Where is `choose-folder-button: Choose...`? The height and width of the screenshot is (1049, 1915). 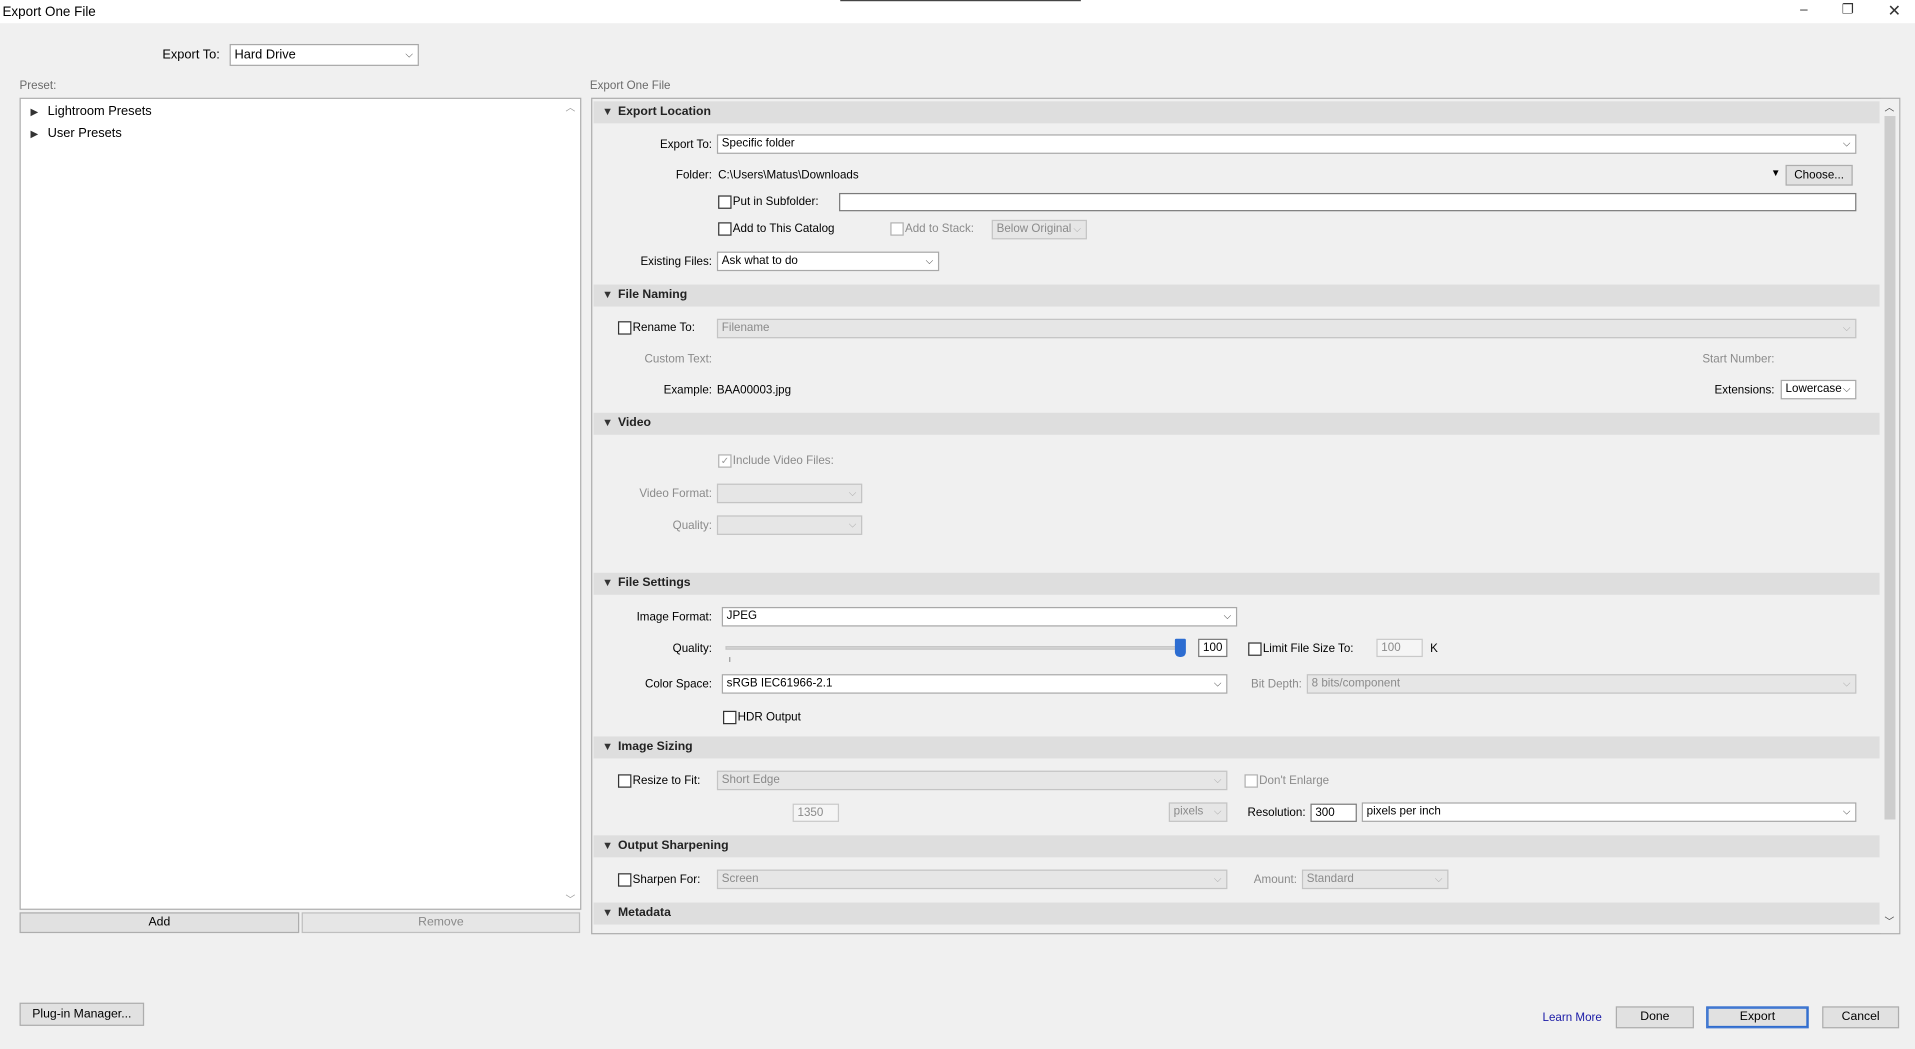
choose-folder-button: Choose... is located at coordinates (1819, 175).